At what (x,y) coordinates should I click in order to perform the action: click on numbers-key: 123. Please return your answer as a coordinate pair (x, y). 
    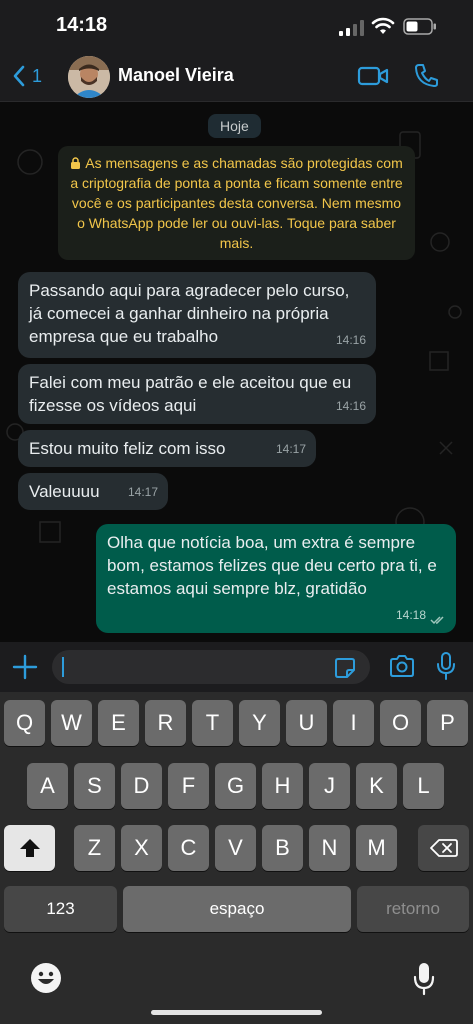
    Looking at the image, I should click on (60, 909).